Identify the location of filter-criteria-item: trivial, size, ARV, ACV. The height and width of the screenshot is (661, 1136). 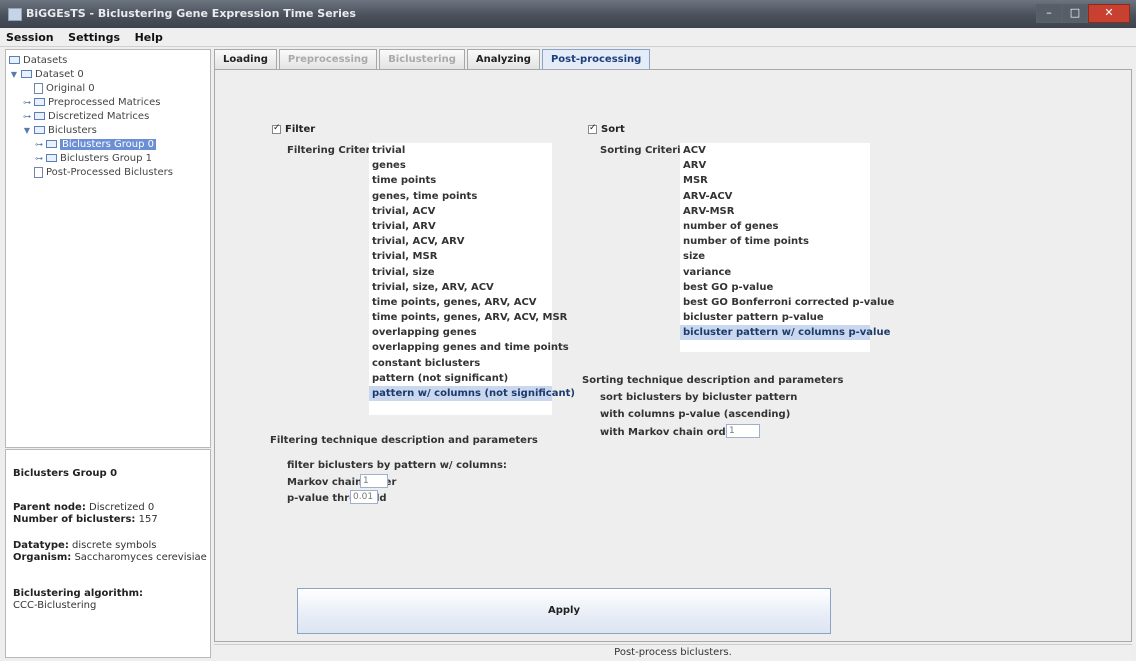
(460, 287).